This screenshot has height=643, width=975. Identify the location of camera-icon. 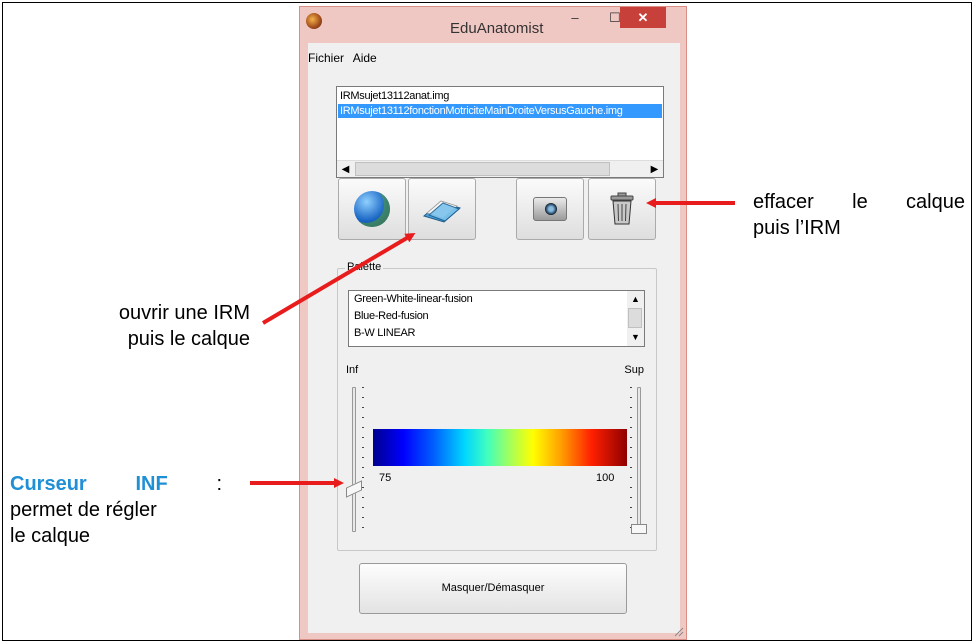
(550, 209).